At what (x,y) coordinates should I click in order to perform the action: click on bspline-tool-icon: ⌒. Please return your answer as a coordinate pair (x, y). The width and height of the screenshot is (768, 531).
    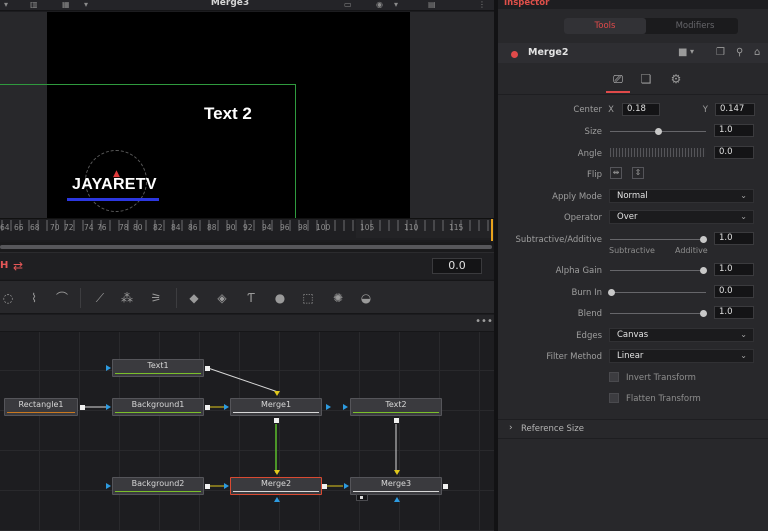
    Looking at the image, I should click on (62, 298).